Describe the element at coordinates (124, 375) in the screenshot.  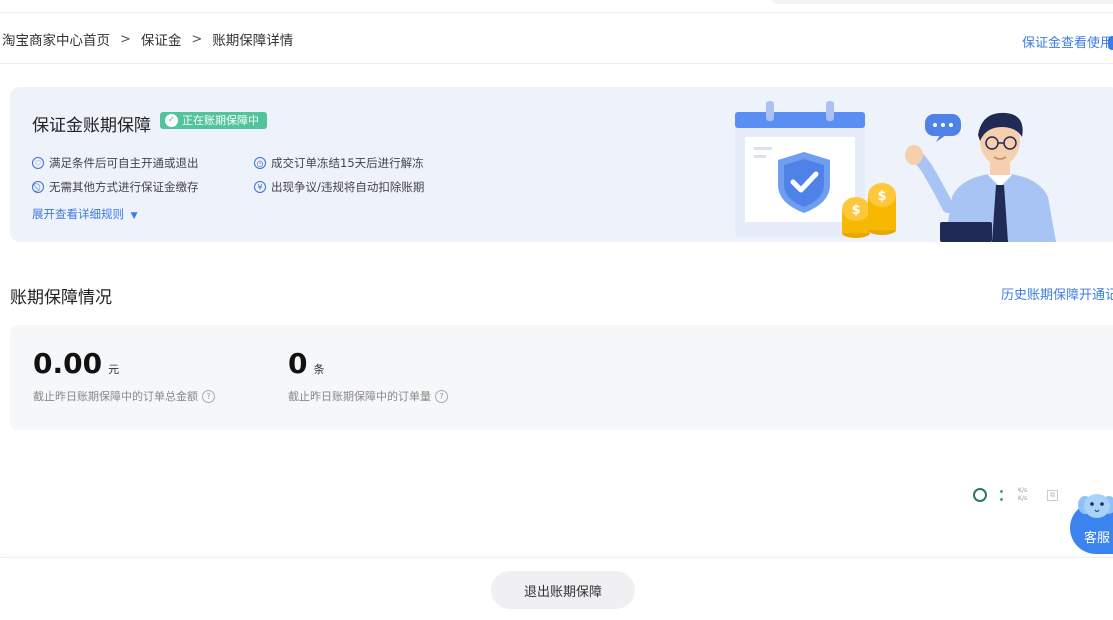
I see `stat-total-amount: 0.00 元 截止昨日账期保障中的订单总金额 ?` at that location.